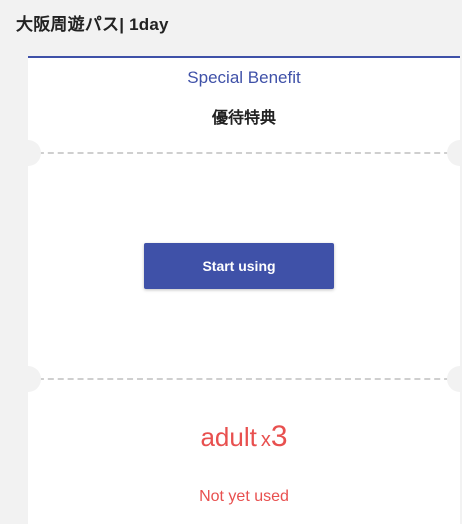 This screenshot has height=524, width=462. What do you see at coordinates (28, 379) in the screenshot?
I see `ticket-notch-left-bottom` at bounding box center [28, 379].